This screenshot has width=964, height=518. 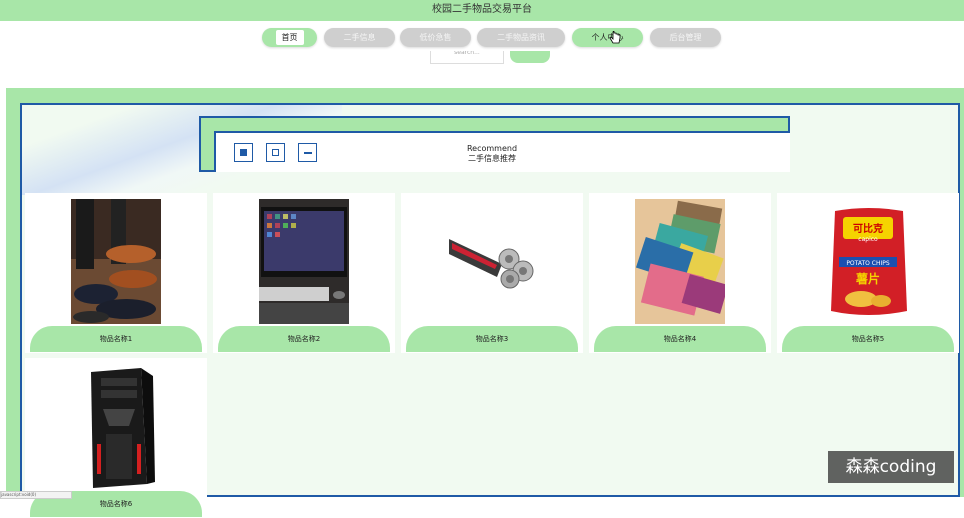 What do you see at coordinates (492, 158) in the screenshot?
I see `recommend-title-cn: 二手信息推荐` at bounding box center [492, 158].